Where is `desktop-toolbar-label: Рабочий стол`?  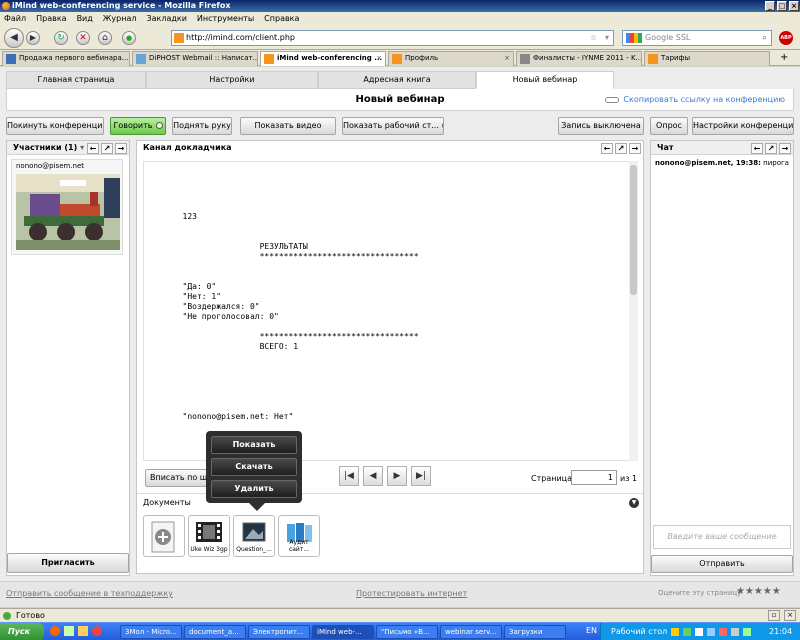
desktop-toolbar-label: Рабочий стол is located at coordinates (639, 631).